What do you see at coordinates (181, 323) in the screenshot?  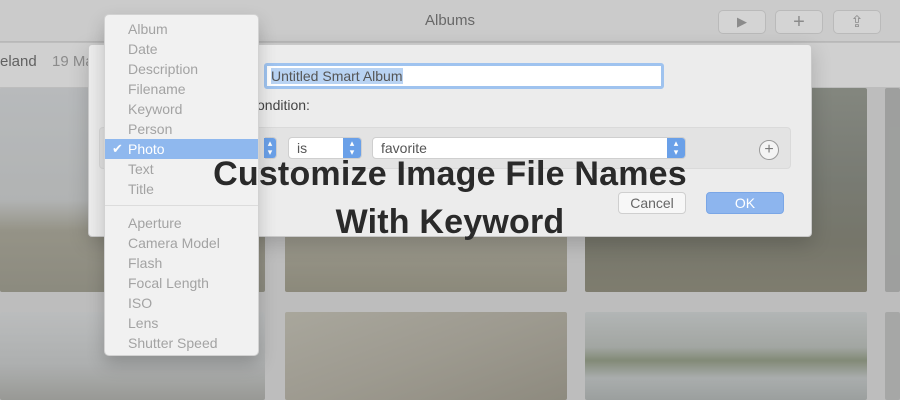 I see `menu-item-lens: Lens` at bounding box center [181, 323].